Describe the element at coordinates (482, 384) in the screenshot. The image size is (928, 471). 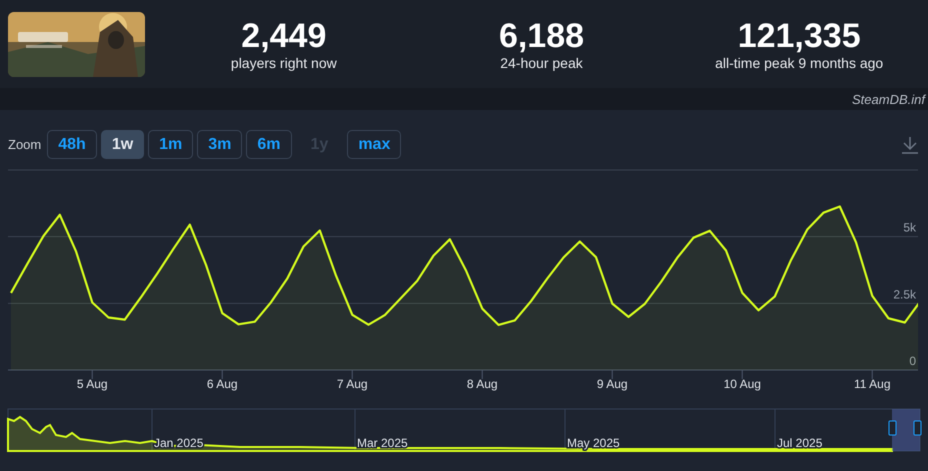
I see `axis-tick-label: 8 Aug` at that location.